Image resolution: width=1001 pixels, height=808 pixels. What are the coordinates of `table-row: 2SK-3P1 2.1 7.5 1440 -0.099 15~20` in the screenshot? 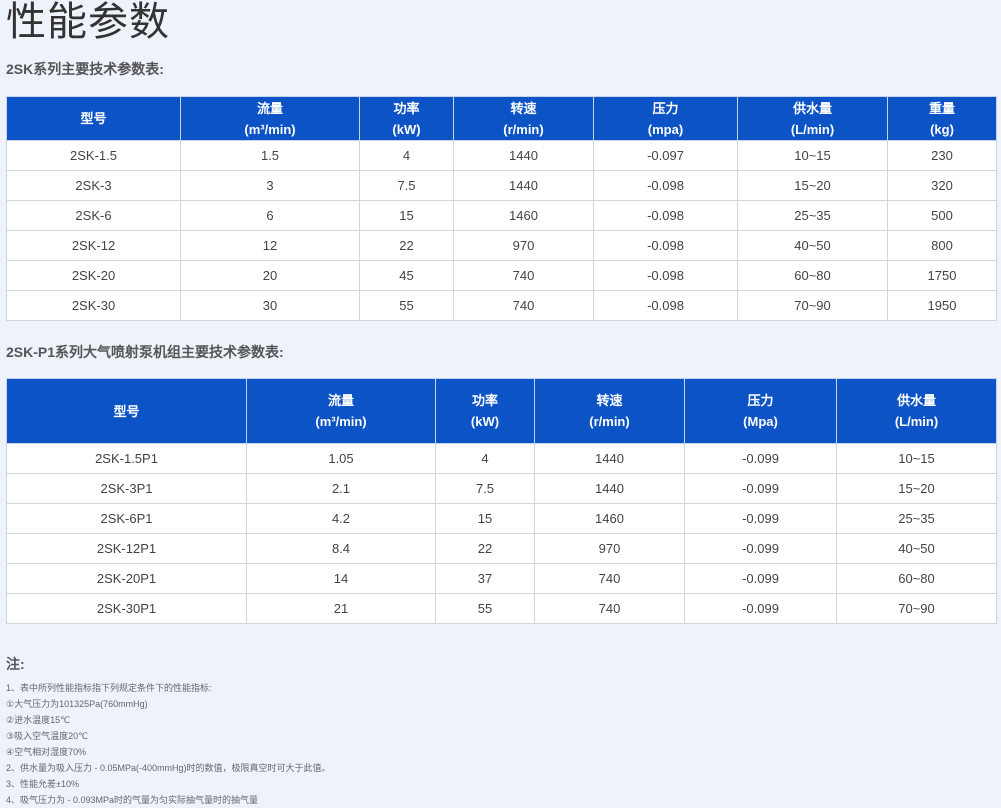 It's located at (501, 488).